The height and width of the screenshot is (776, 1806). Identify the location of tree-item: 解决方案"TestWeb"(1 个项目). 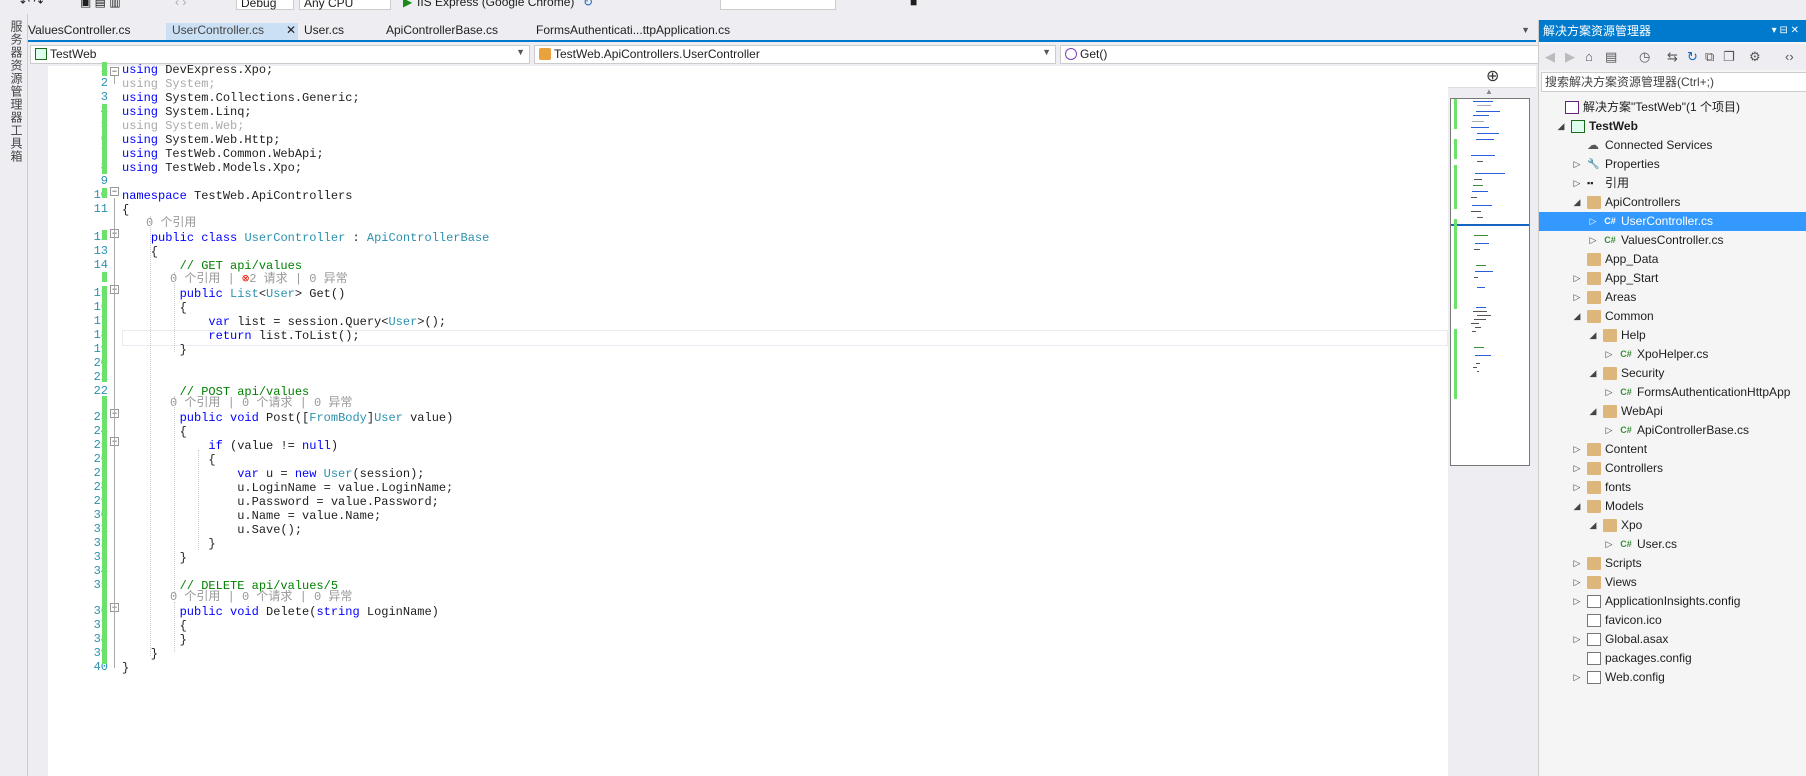
(1672, 107).